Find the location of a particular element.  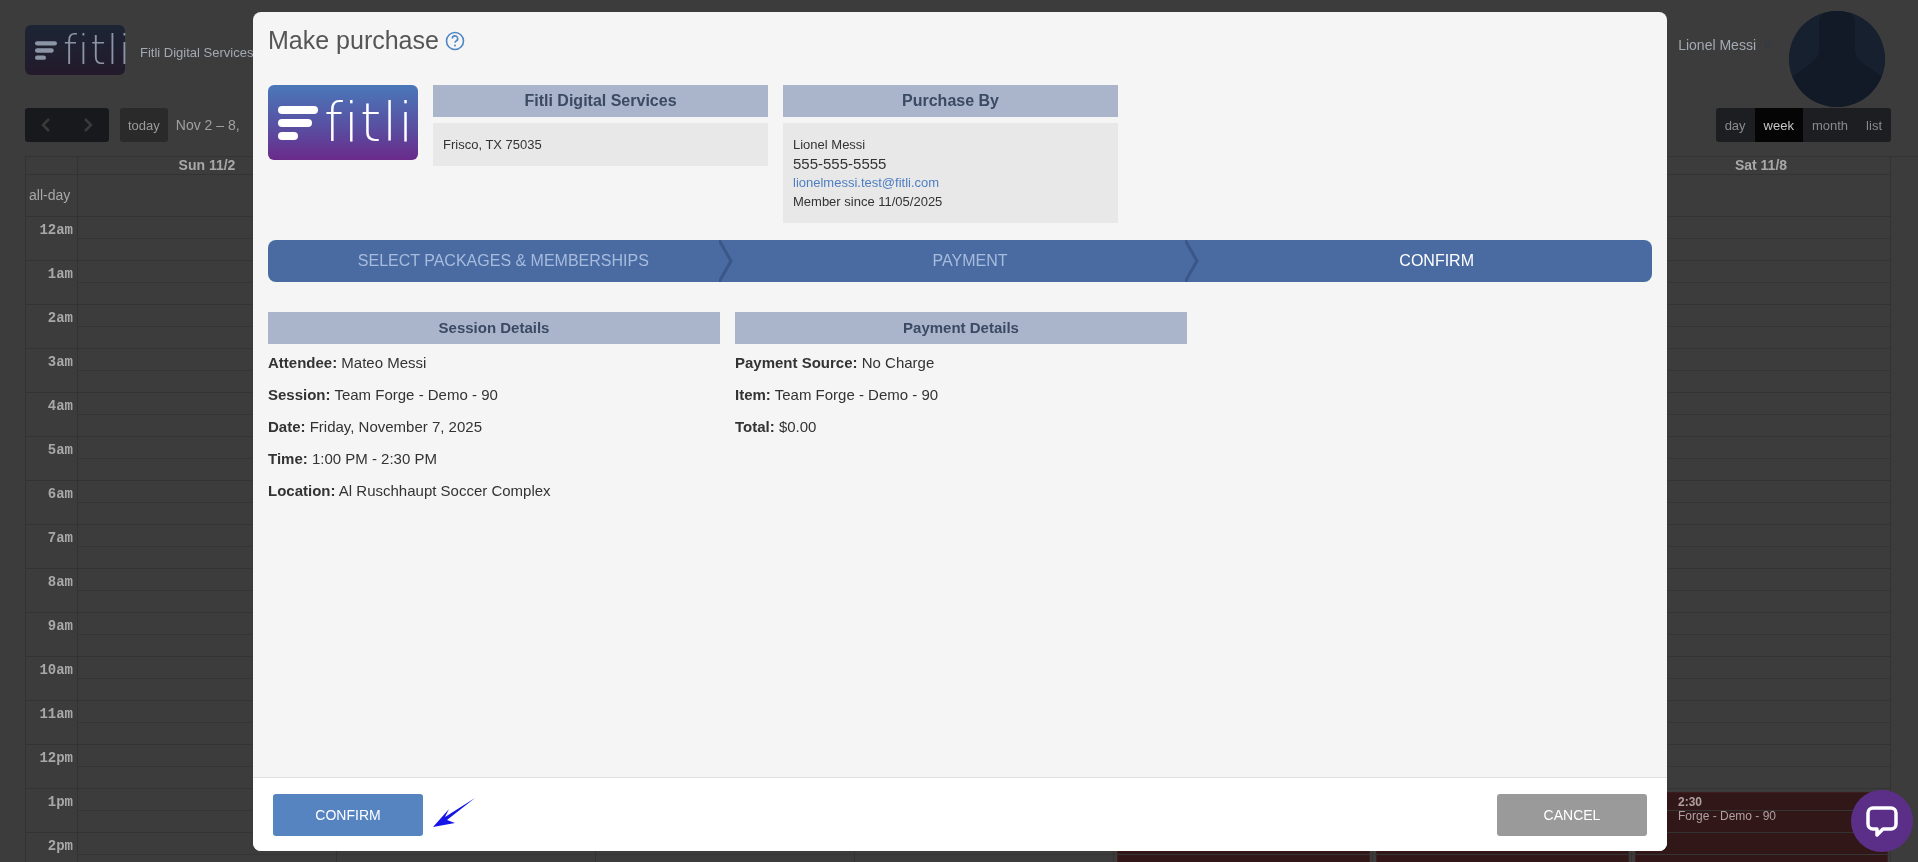

purchaser-phone: 555-555-5555 is located at coordinates (840, 163).